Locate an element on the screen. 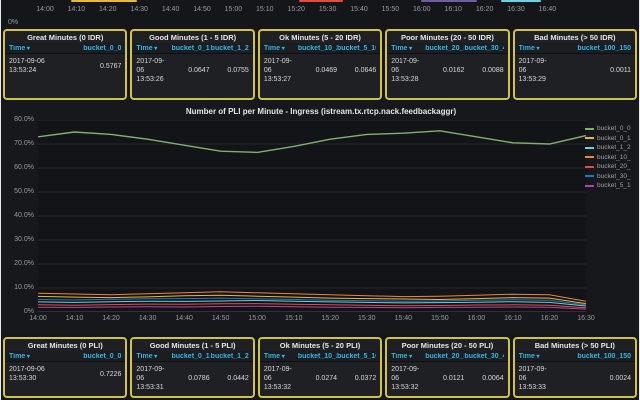 Image resolution: width=640 pixels, height=400 pixels. legend-item-bucket_1_2: bucket_1_2 is located at coordinates (611, 148).